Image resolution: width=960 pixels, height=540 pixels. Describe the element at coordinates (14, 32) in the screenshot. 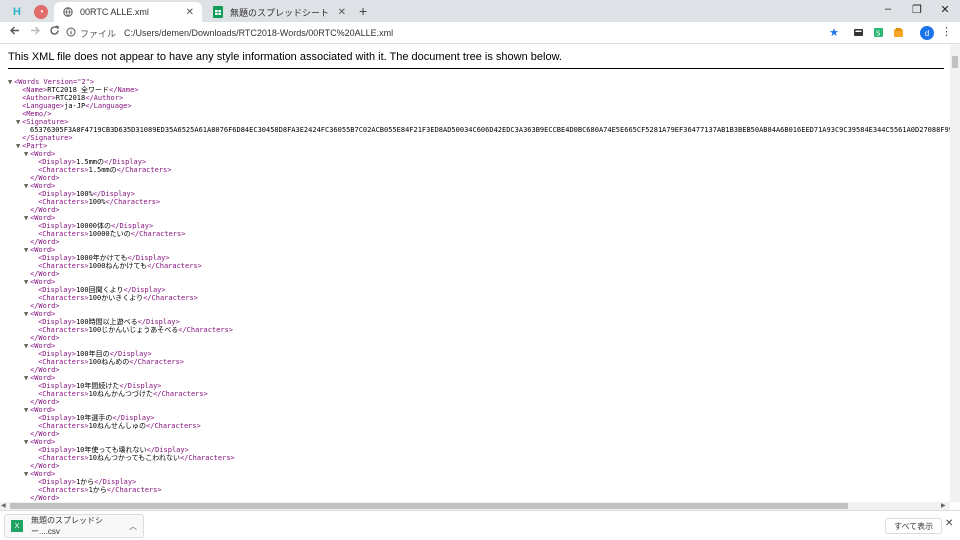

I see `back-button` at that location.